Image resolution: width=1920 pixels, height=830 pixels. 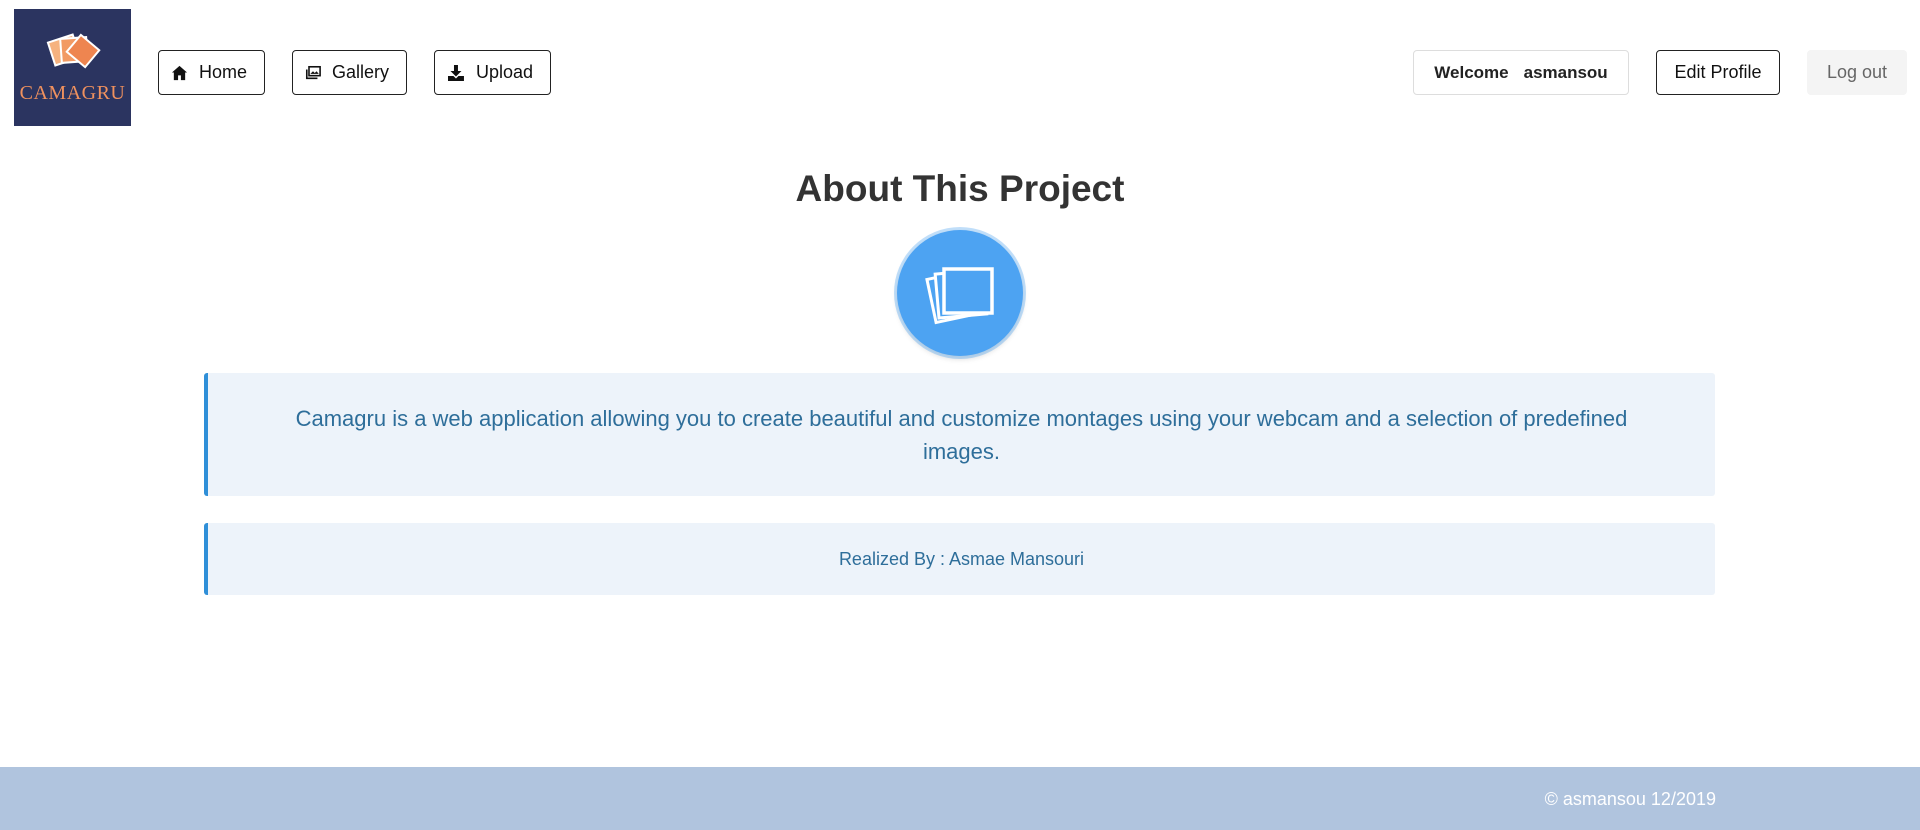 What do you see at coordinates (179, 72) in the screenshot?
I see `home-icon` at bounding box center [179, 72].